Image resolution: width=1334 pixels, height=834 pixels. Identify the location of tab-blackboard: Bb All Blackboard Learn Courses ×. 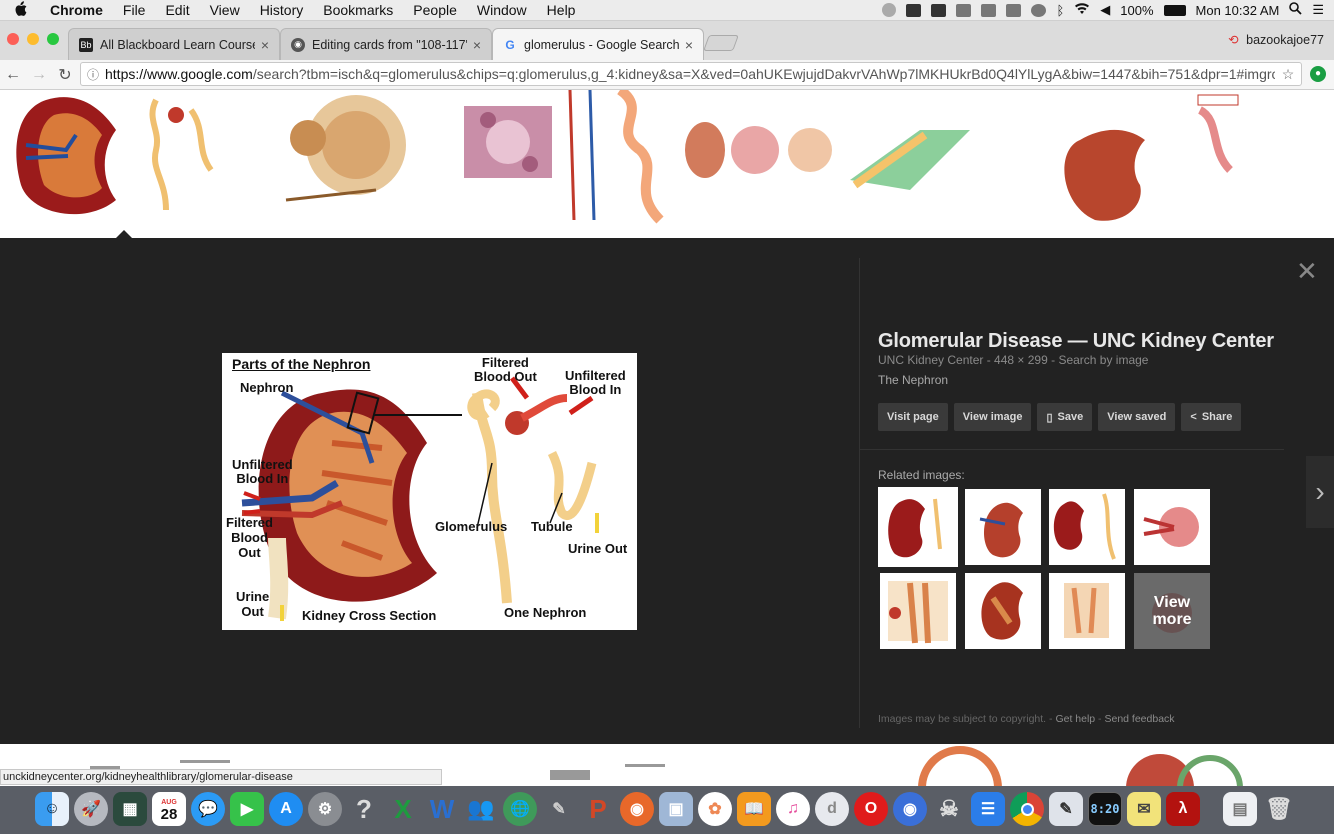
(174, 44).